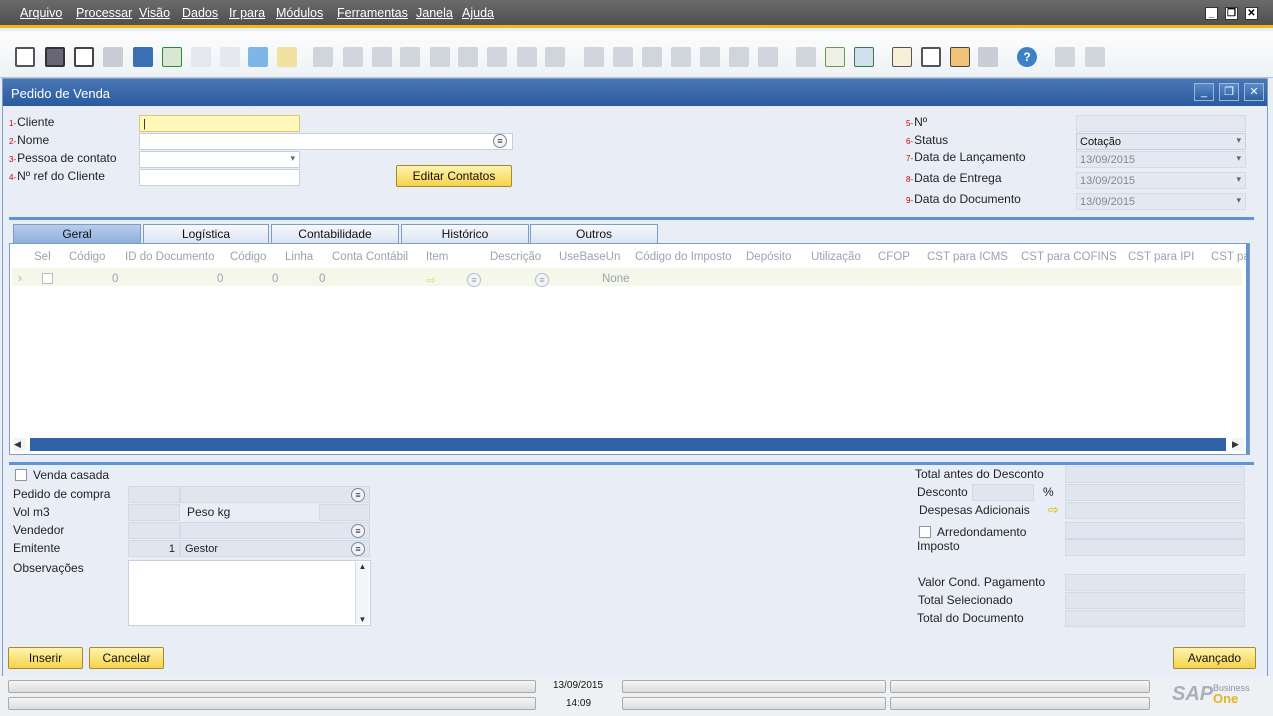  I want to click on edit-icon, so click(806, 57).